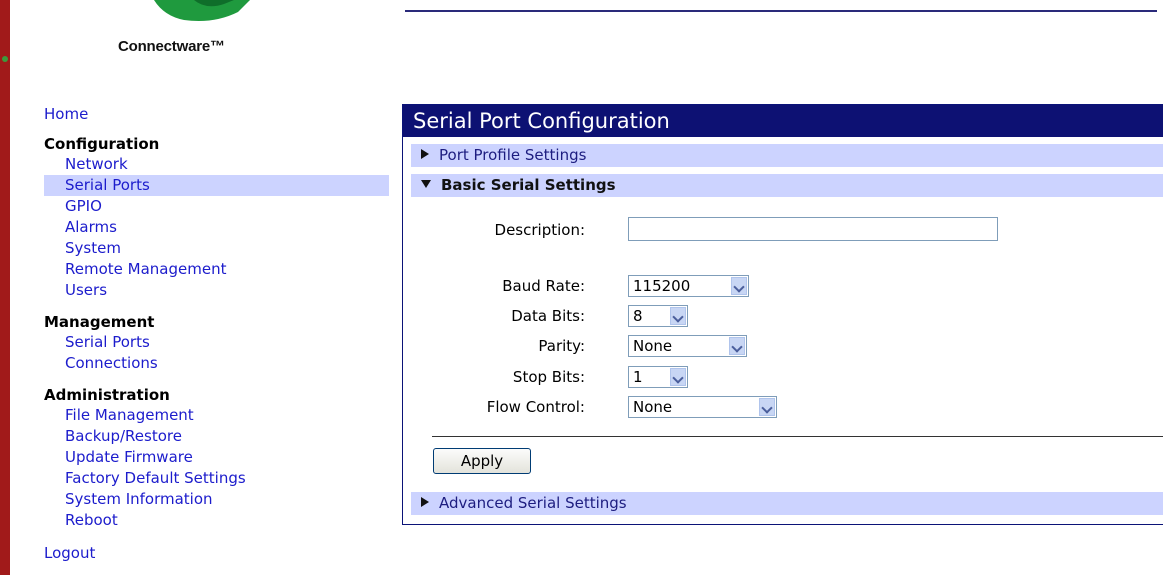 The height and width of the screenshot is (575, 1163). What do you see at coordinates (171, 46) in the screenshot?
I see `brand-name: Connectware™` at bounding box center [171, 46].